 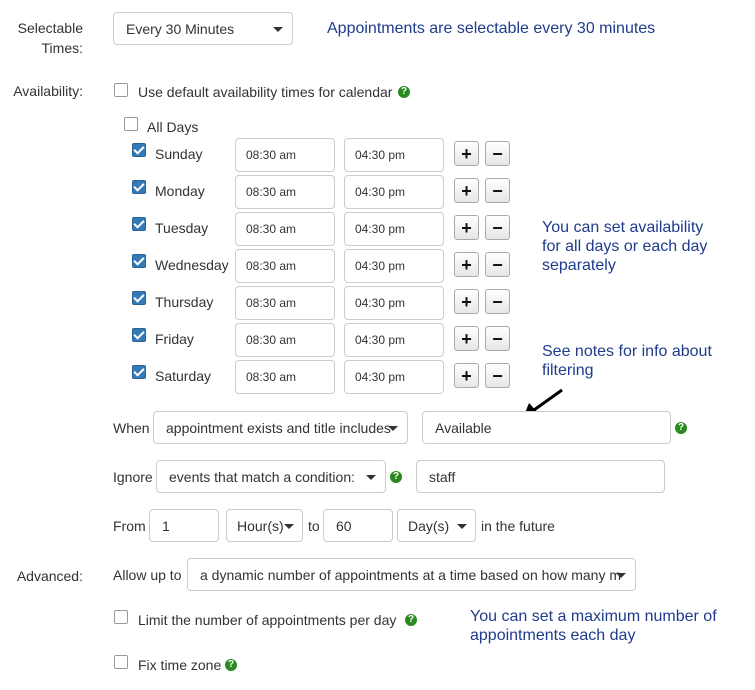 I want to click on advanced-label: Advanced:, so click(x=49, y=576).